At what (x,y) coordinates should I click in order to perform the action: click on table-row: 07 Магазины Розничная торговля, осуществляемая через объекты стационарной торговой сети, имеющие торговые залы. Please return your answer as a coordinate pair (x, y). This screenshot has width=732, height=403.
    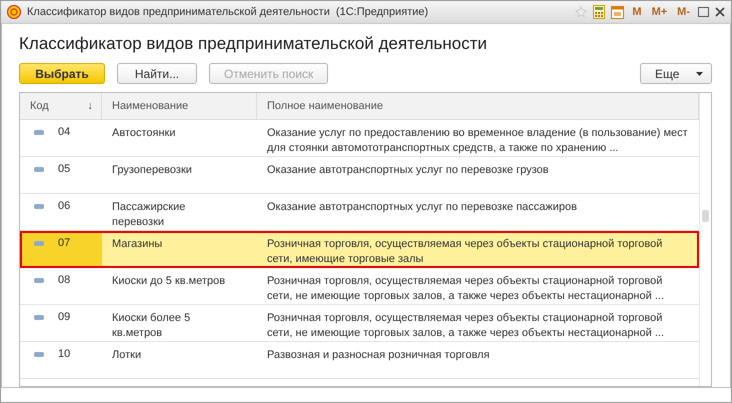
    Looking at the image, I should click on (359, 249).